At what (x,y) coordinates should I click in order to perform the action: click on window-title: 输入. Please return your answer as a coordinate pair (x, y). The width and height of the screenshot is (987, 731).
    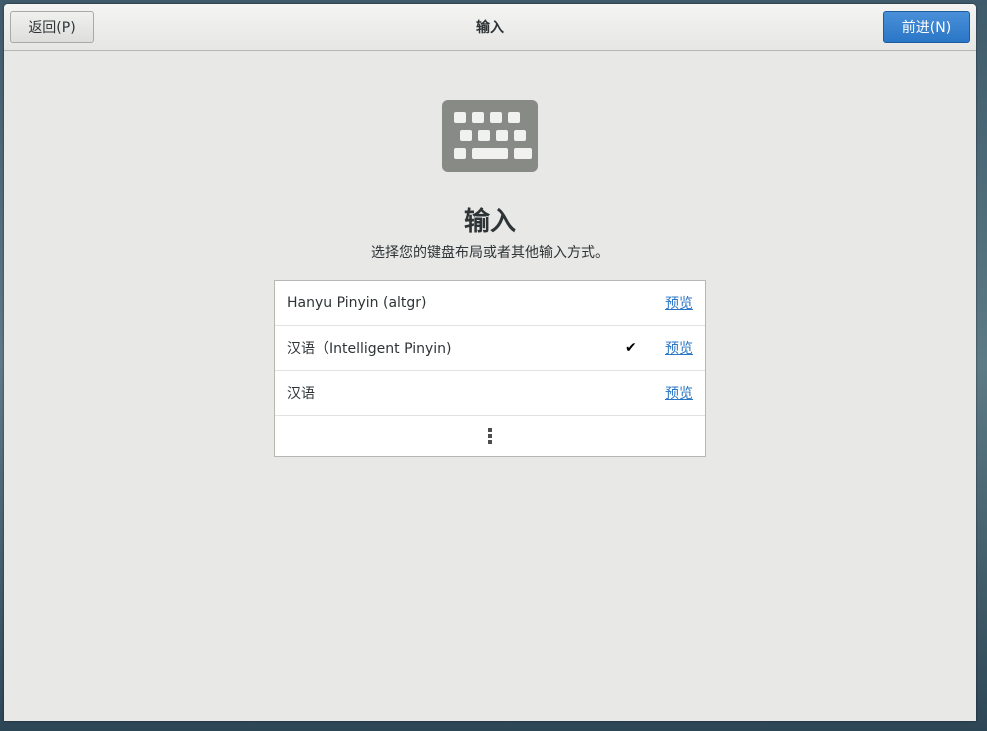
    Looking at the image, I should click on (490, 28).